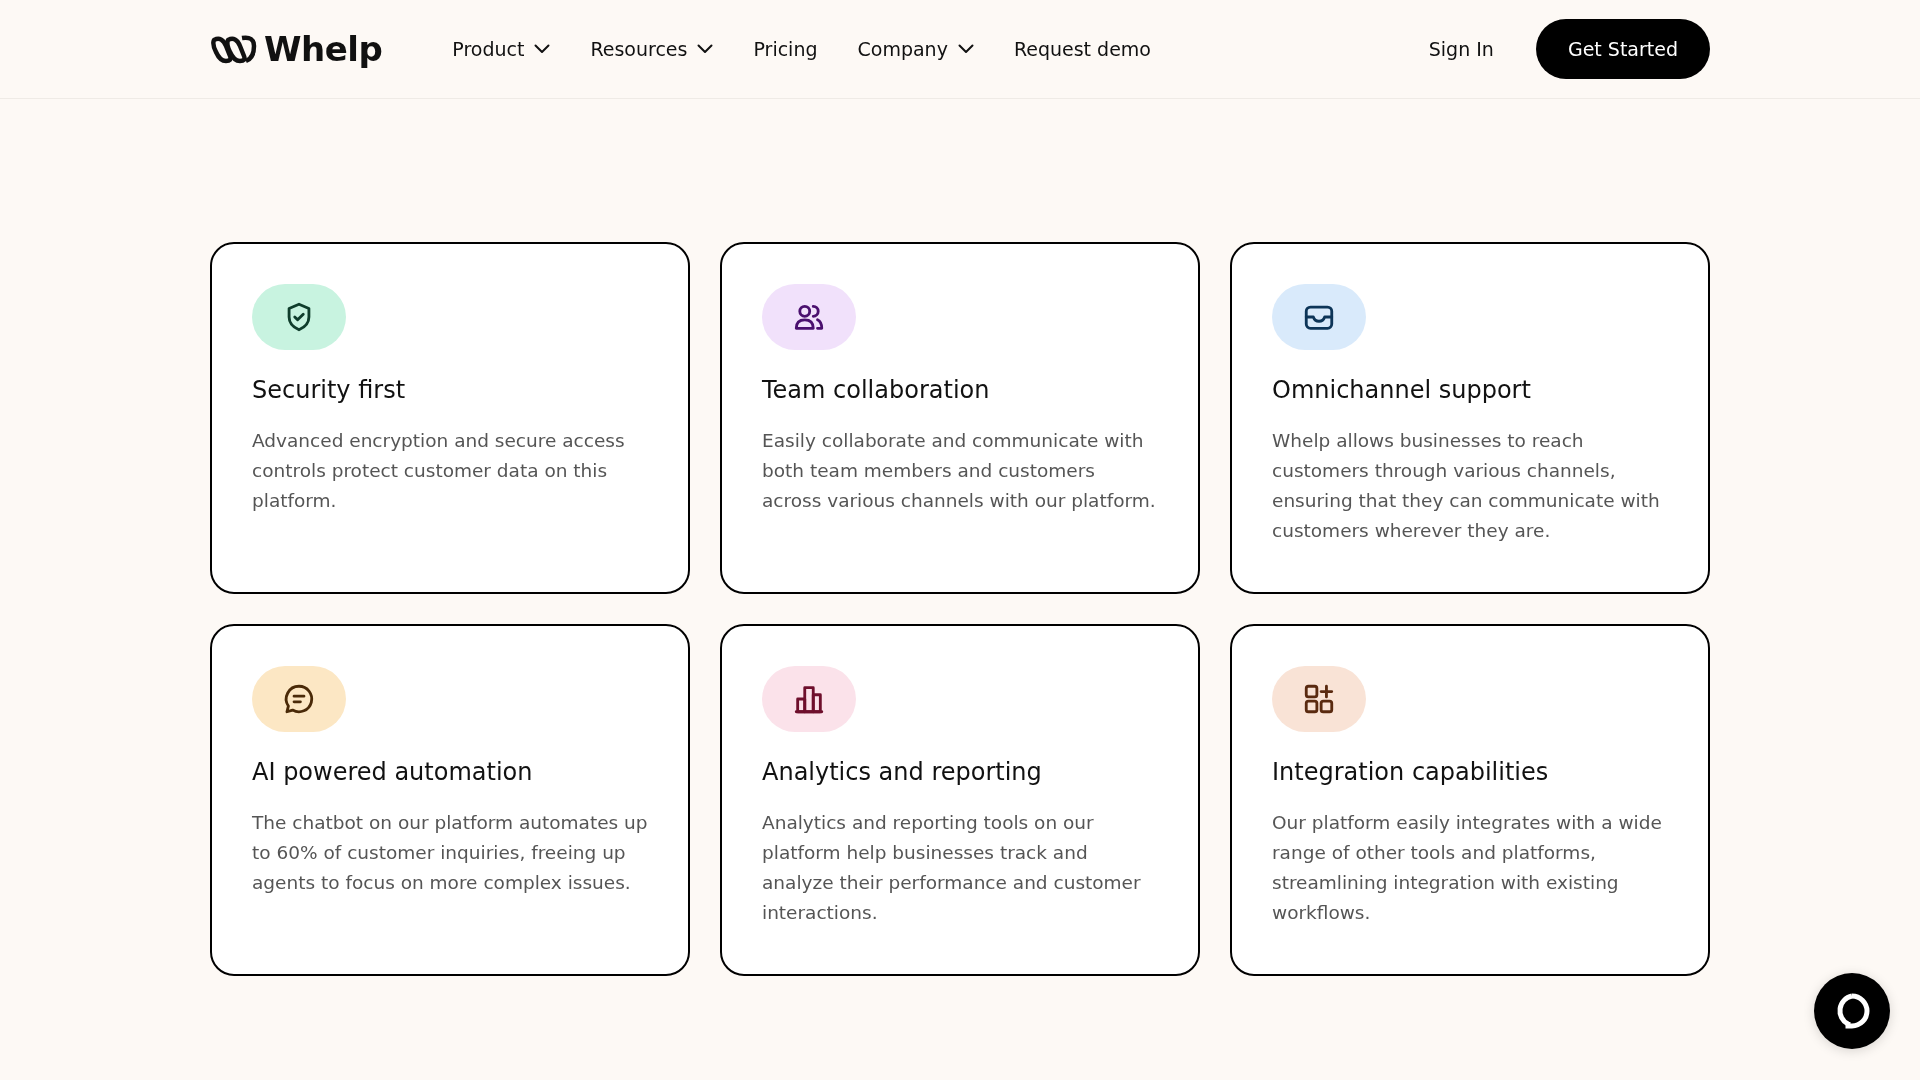 The width and height of the screenshot is (1920, 1080). Describe the element at coordinates (915, 49) in the screenshot. I see `nav-dropdown: Company` at that location.